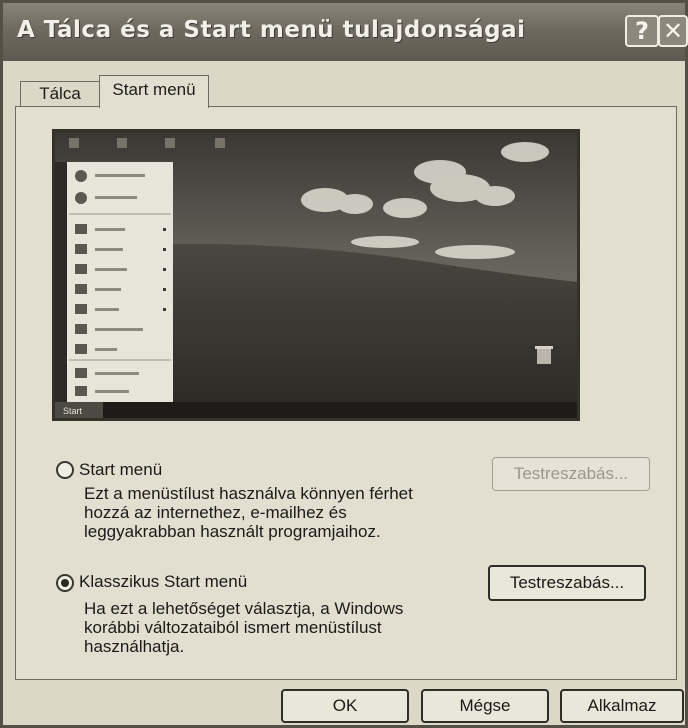  Describe the element at coordinates (60, 94) in the screenshot. I see `tab-talca: Tálca` at that location.